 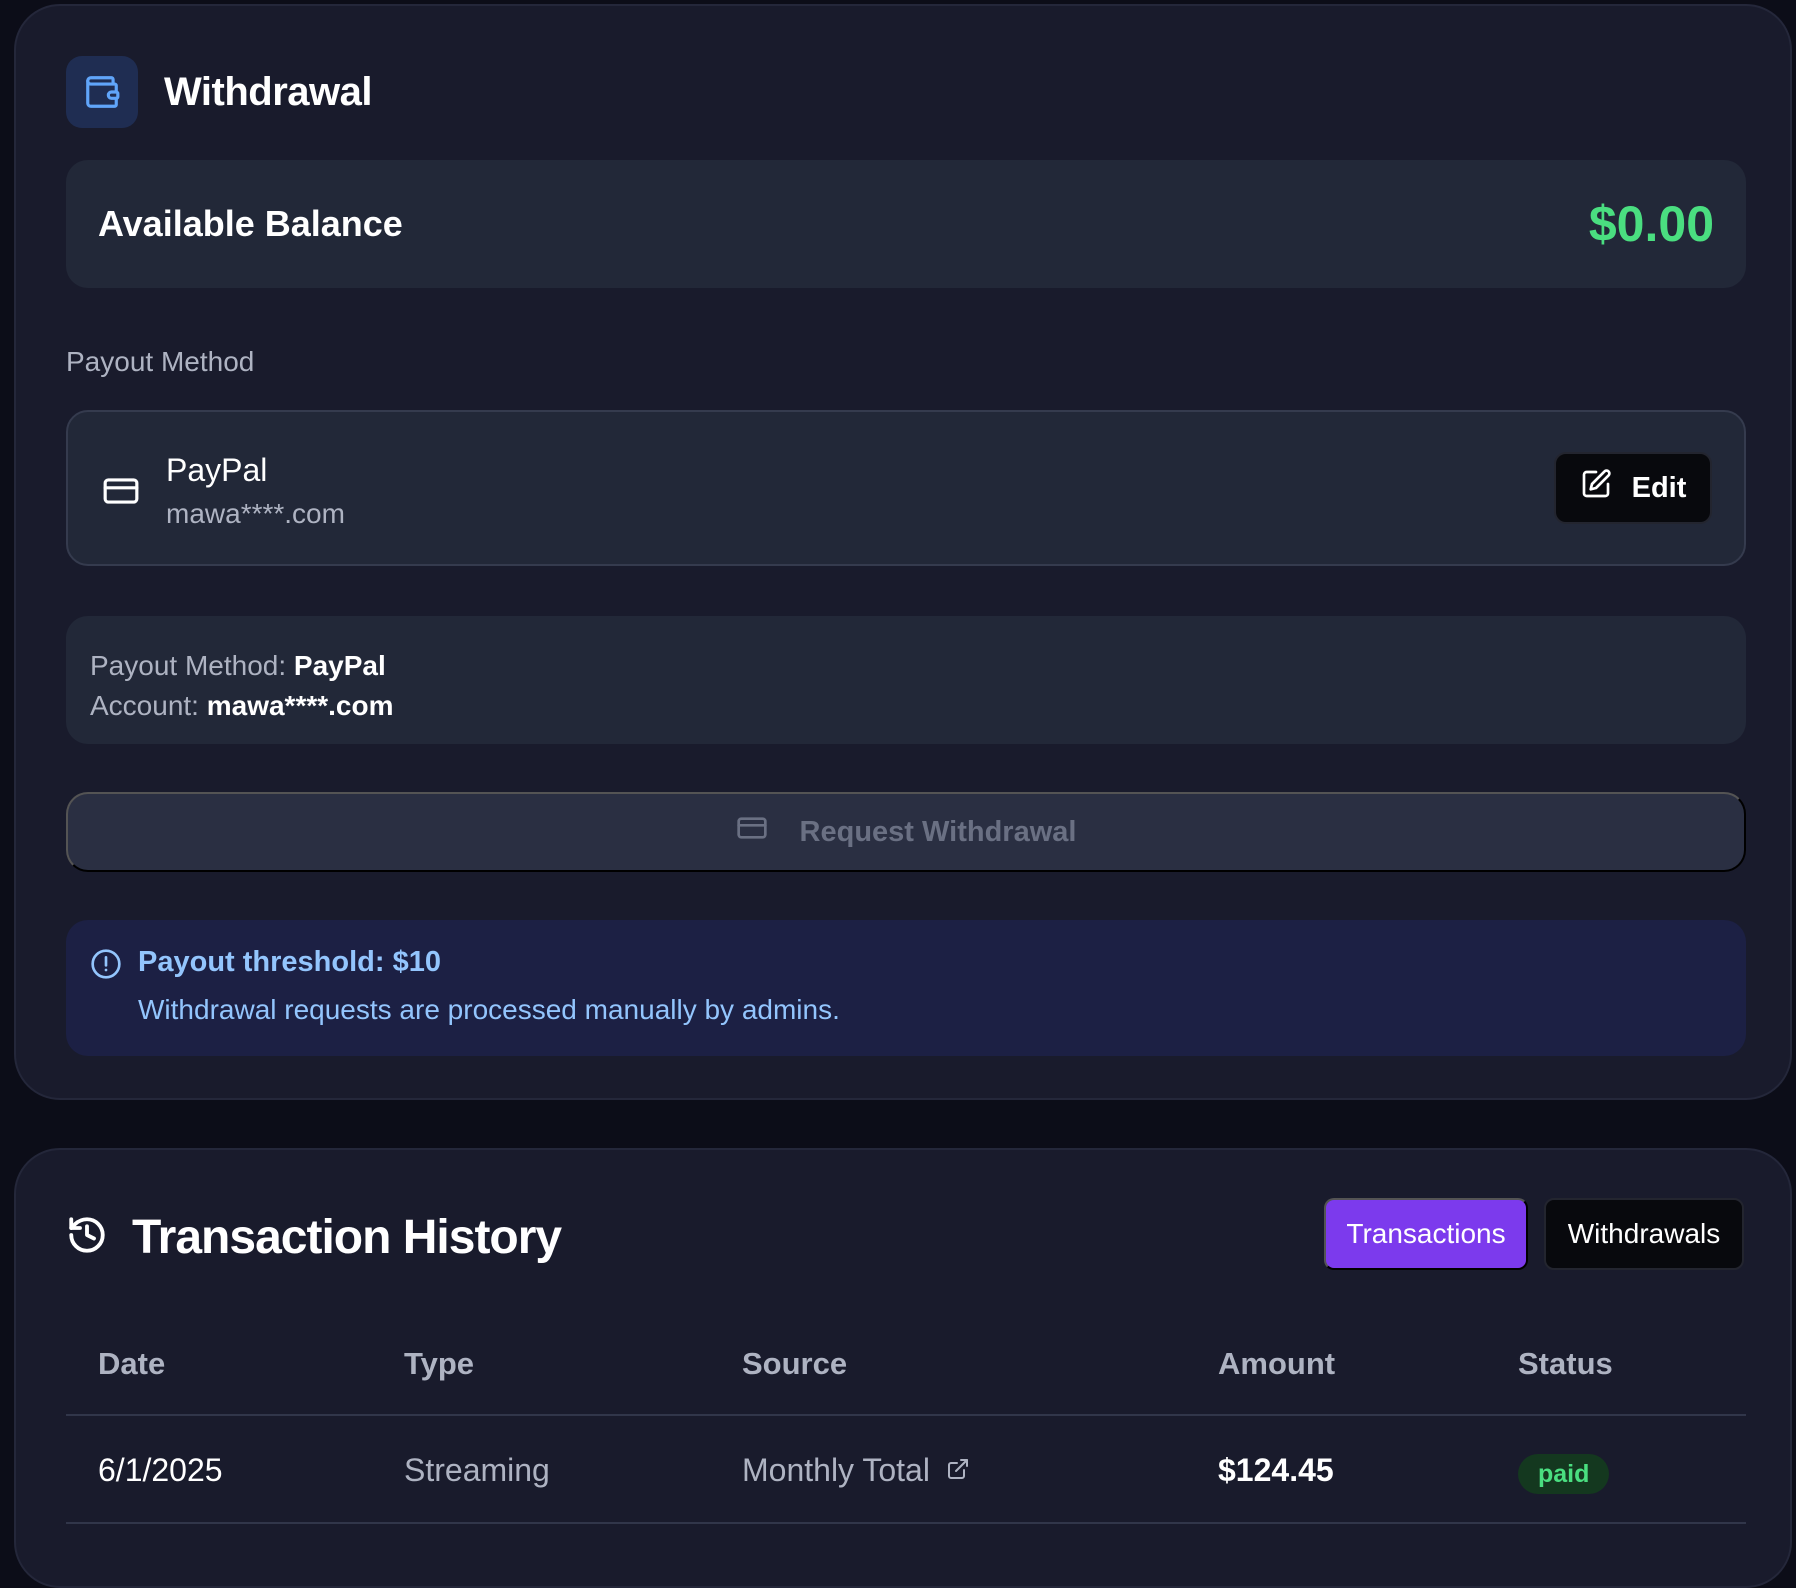 I want to click on summary-method-value: PayPal, so click(x=339, y=665).